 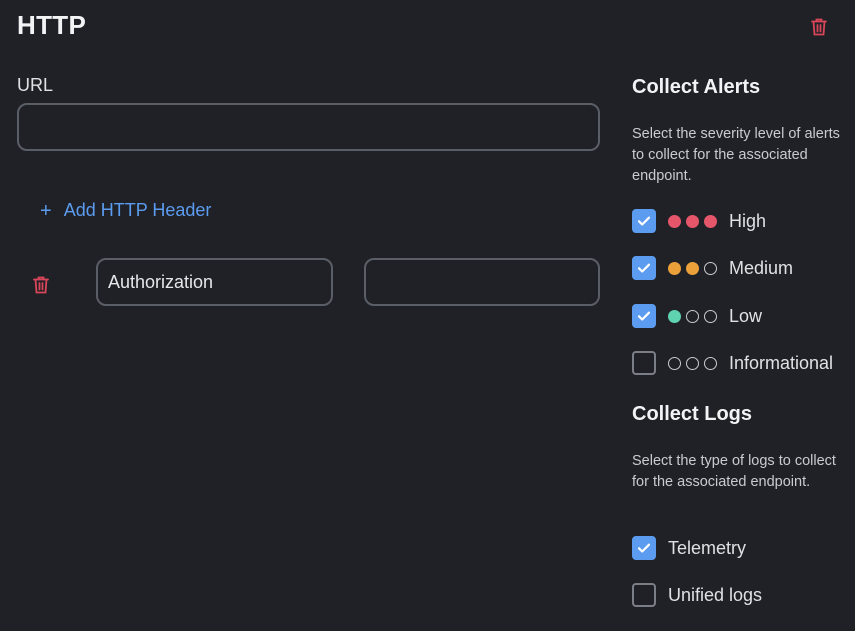 I want to click on url-input, so click(x=308, y=127).